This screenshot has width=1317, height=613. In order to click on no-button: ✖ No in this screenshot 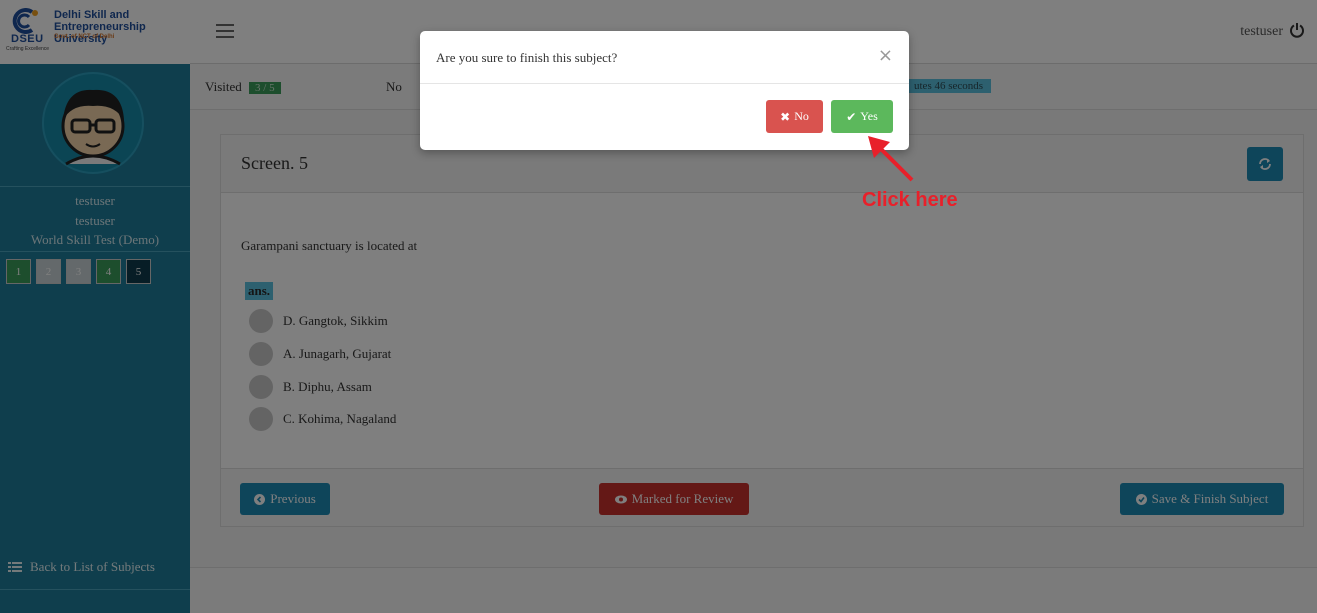, I will do `click(794, 116)`.